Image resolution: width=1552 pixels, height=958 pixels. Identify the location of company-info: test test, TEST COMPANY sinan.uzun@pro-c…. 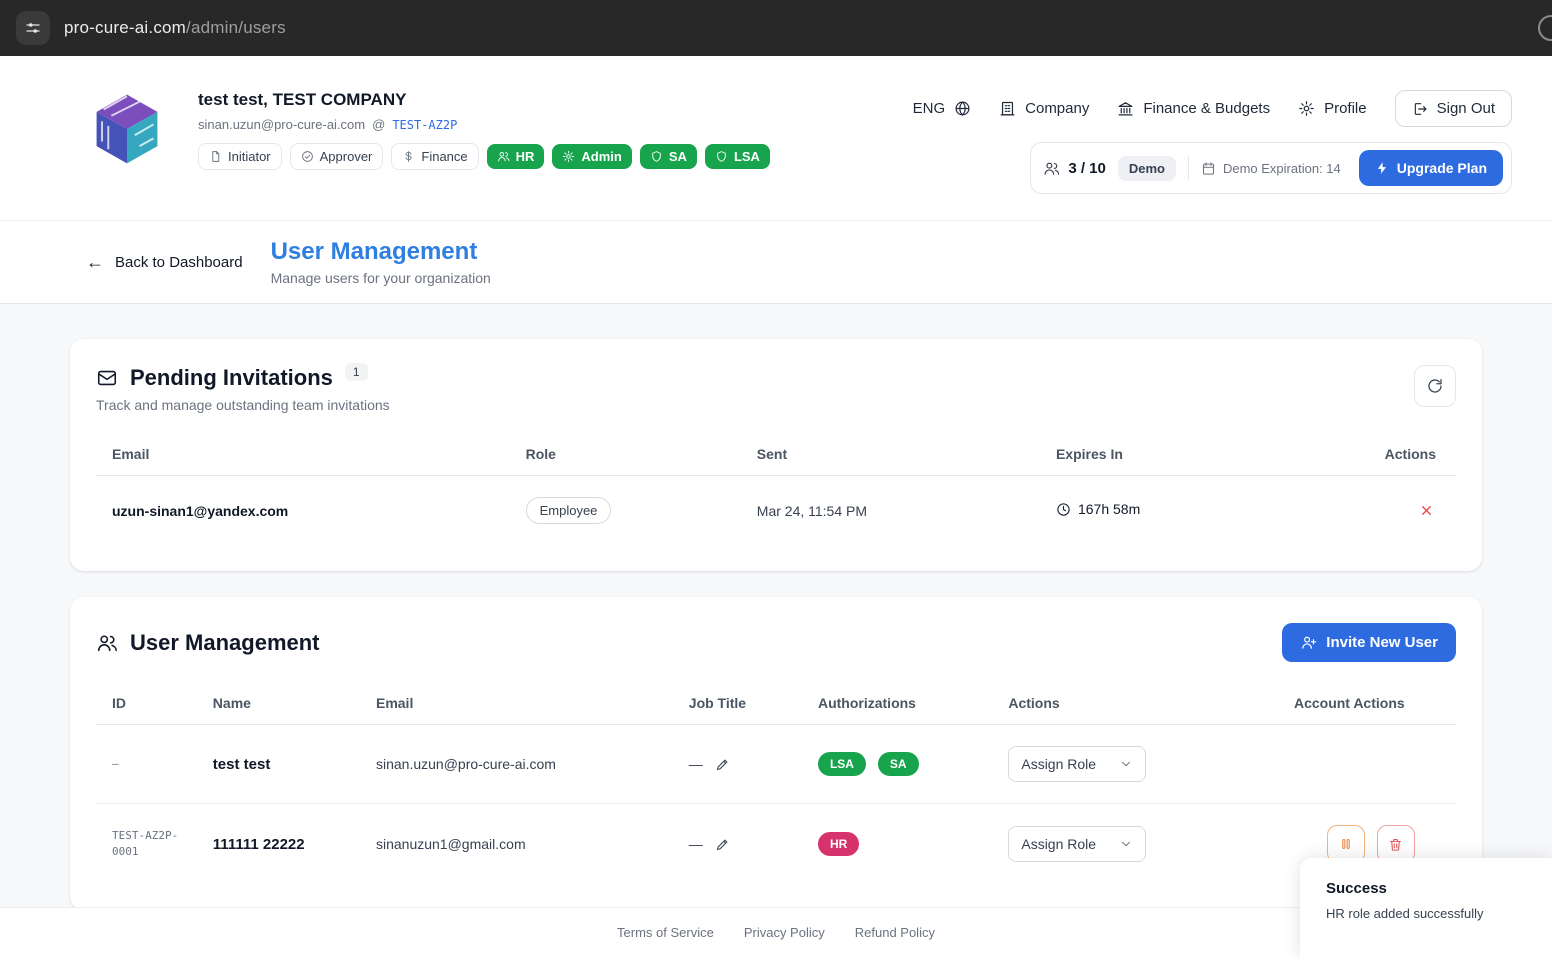
(484, 130).